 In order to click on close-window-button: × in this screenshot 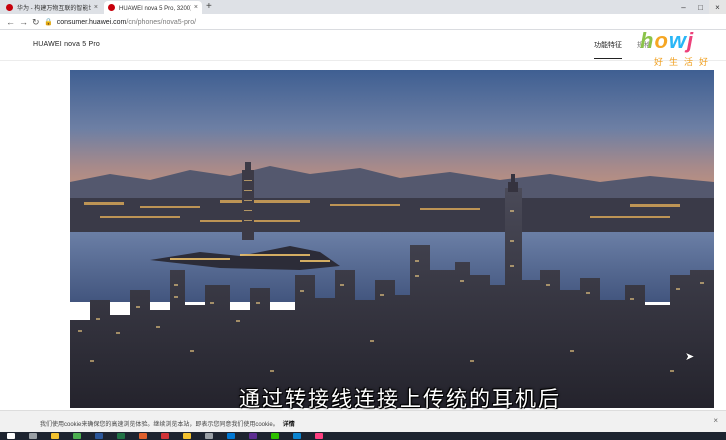, I will do `click(717, 7)`.